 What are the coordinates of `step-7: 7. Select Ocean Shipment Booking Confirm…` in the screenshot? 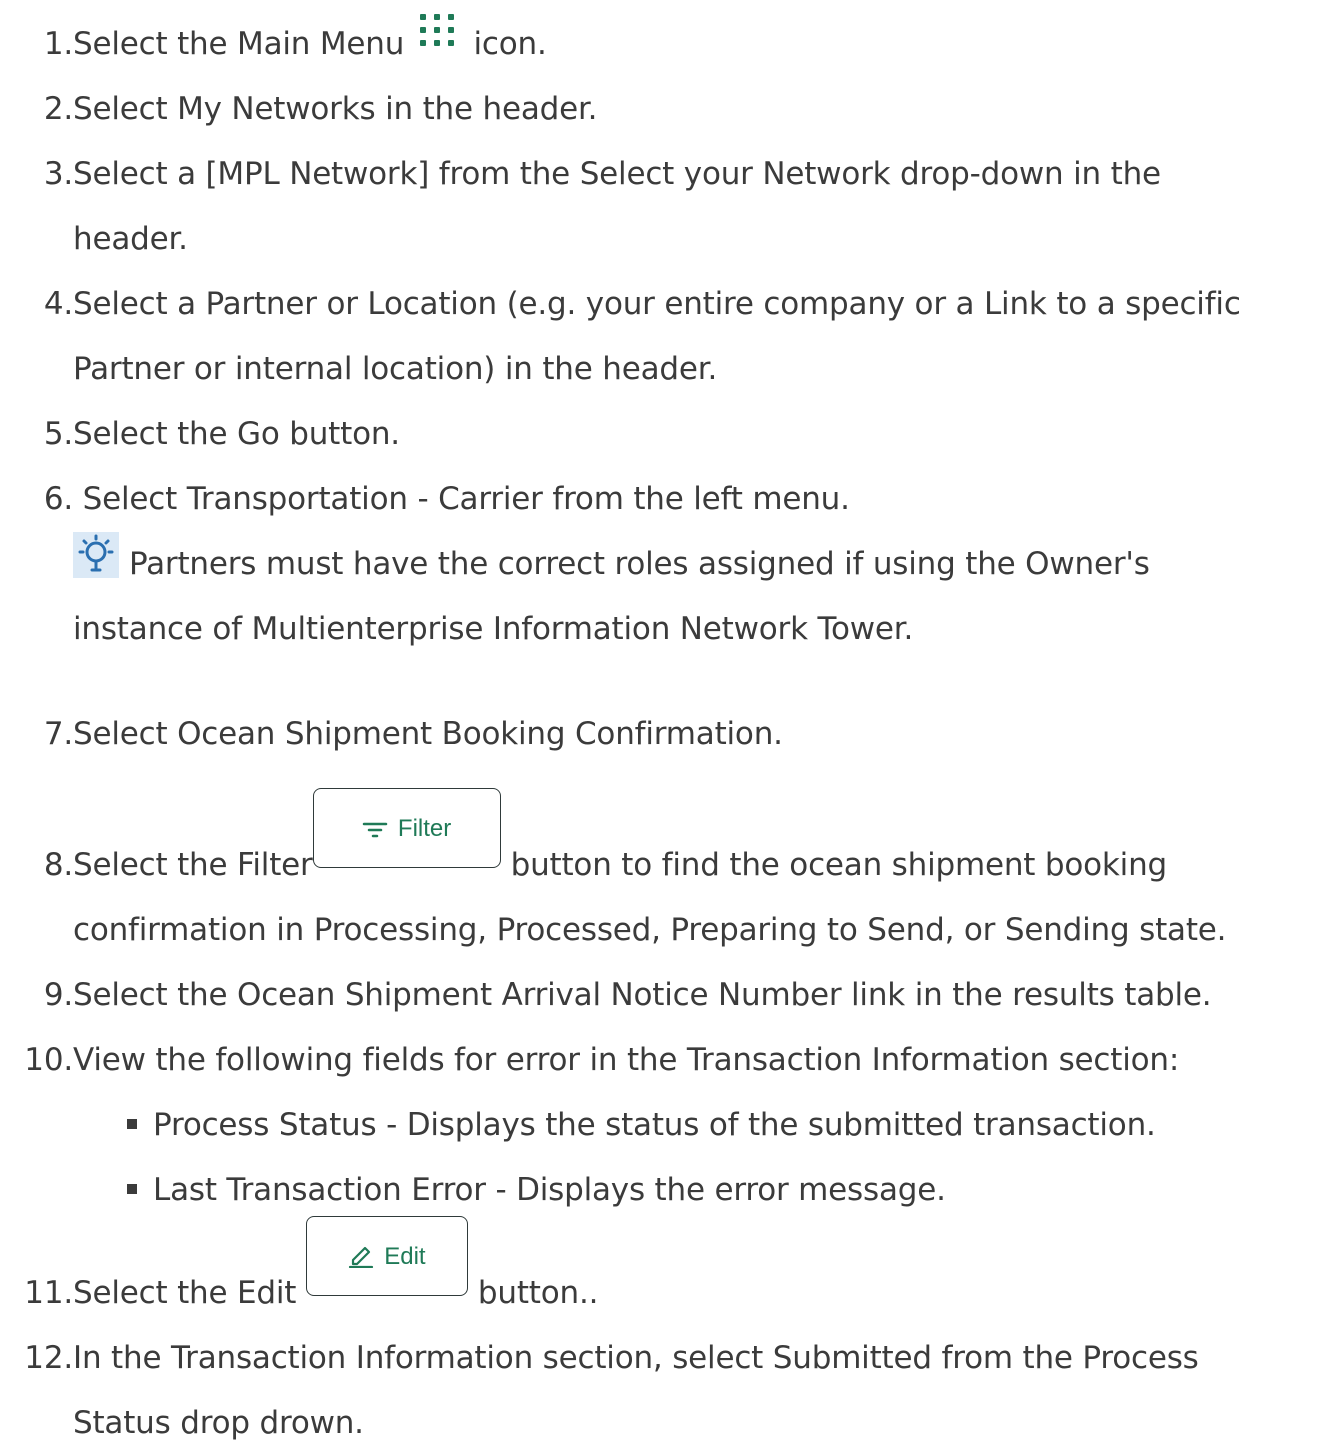 It's located at (662, 734).